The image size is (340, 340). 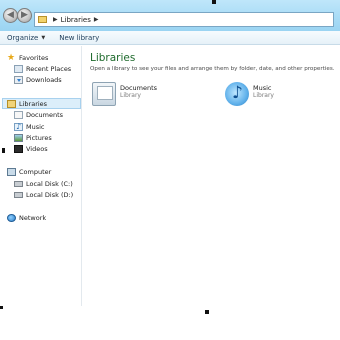 I want to click on forward-button: ▶, so click(x=24, y=15).